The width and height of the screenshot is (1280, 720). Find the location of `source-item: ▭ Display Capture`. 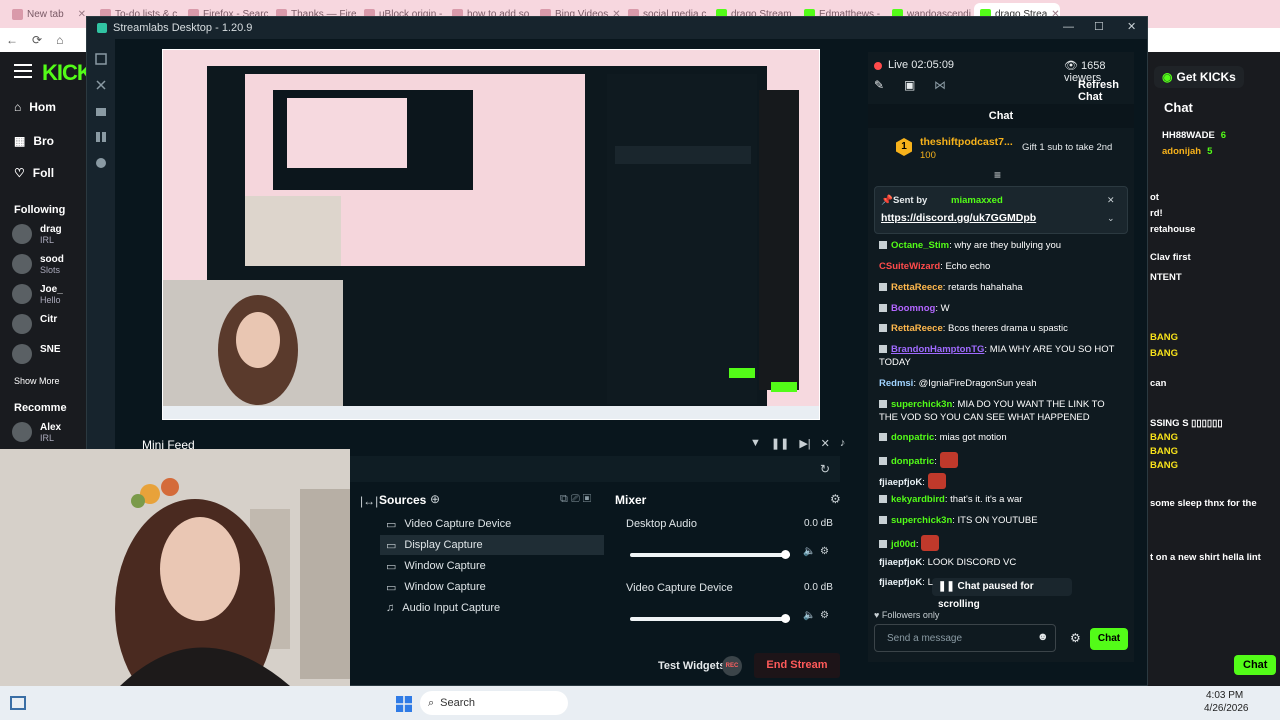

source-item: ▭ Display Capture is located at coordinates (492, 545).